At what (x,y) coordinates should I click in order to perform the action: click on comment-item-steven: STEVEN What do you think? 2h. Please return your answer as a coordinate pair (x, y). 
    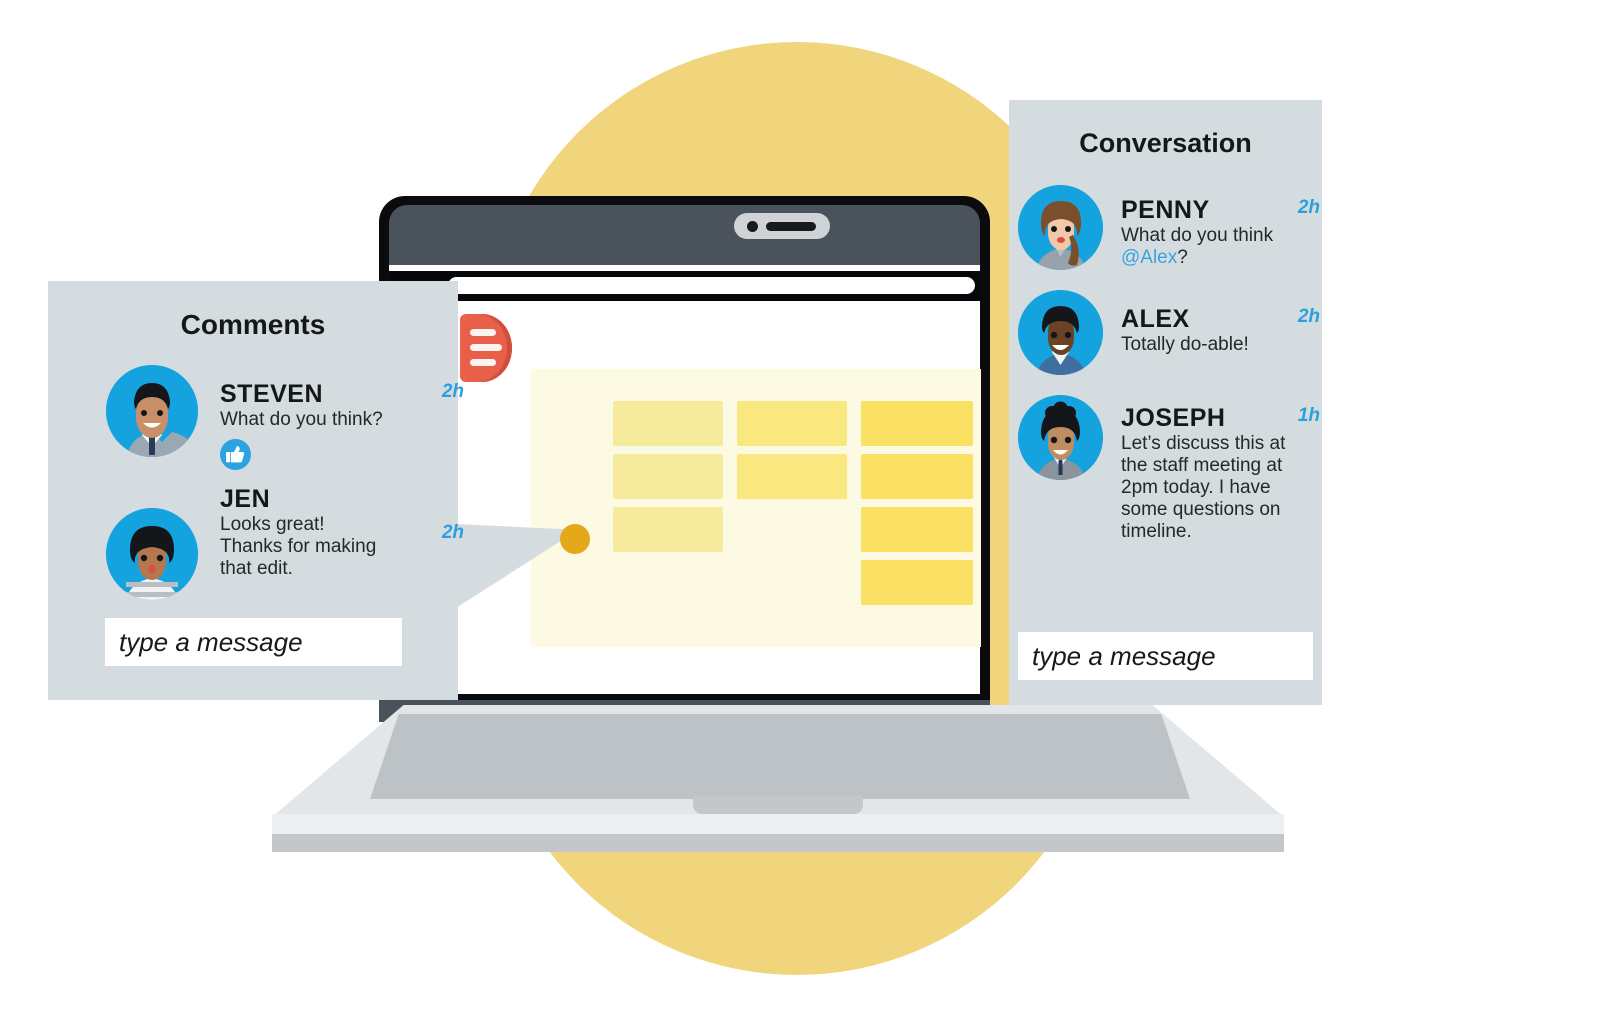
    Looking at the image, I should click on (285, 418).